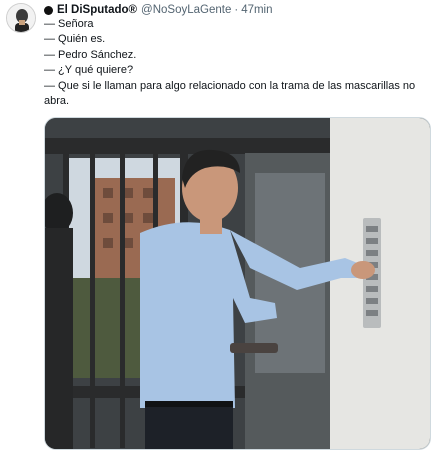 The width and height of the screenshot is (448, 453). Describe the element at coordinates (48, 10) in the screenshot. I see `verified-dot-icon` at that location.